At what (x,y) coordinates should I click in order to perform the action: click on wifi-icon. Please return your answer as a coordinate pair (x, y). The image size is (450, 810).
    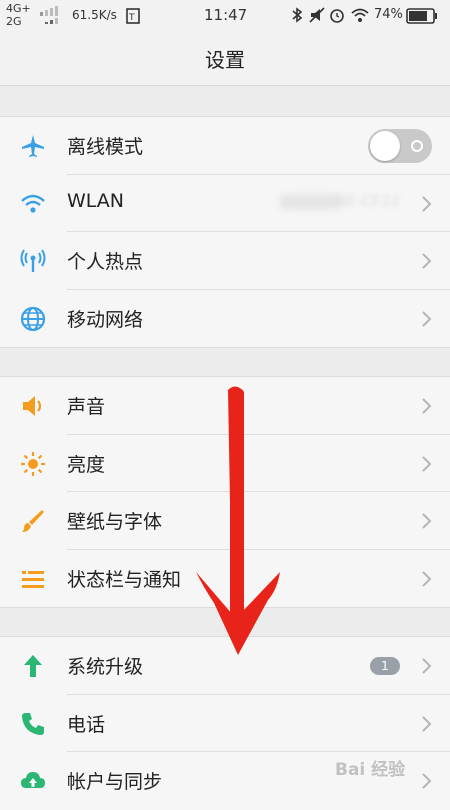
    Looking at the image, I should click on (33, 203).